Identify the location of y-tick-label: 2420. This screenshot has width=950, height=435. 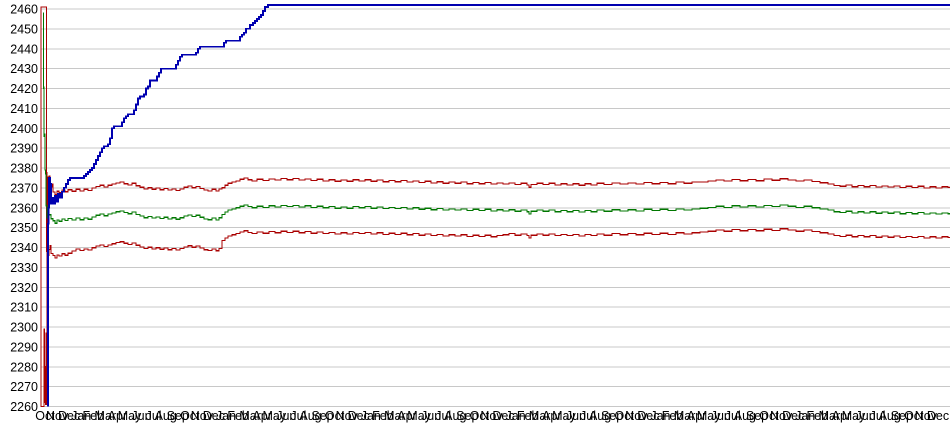
(24, 89).